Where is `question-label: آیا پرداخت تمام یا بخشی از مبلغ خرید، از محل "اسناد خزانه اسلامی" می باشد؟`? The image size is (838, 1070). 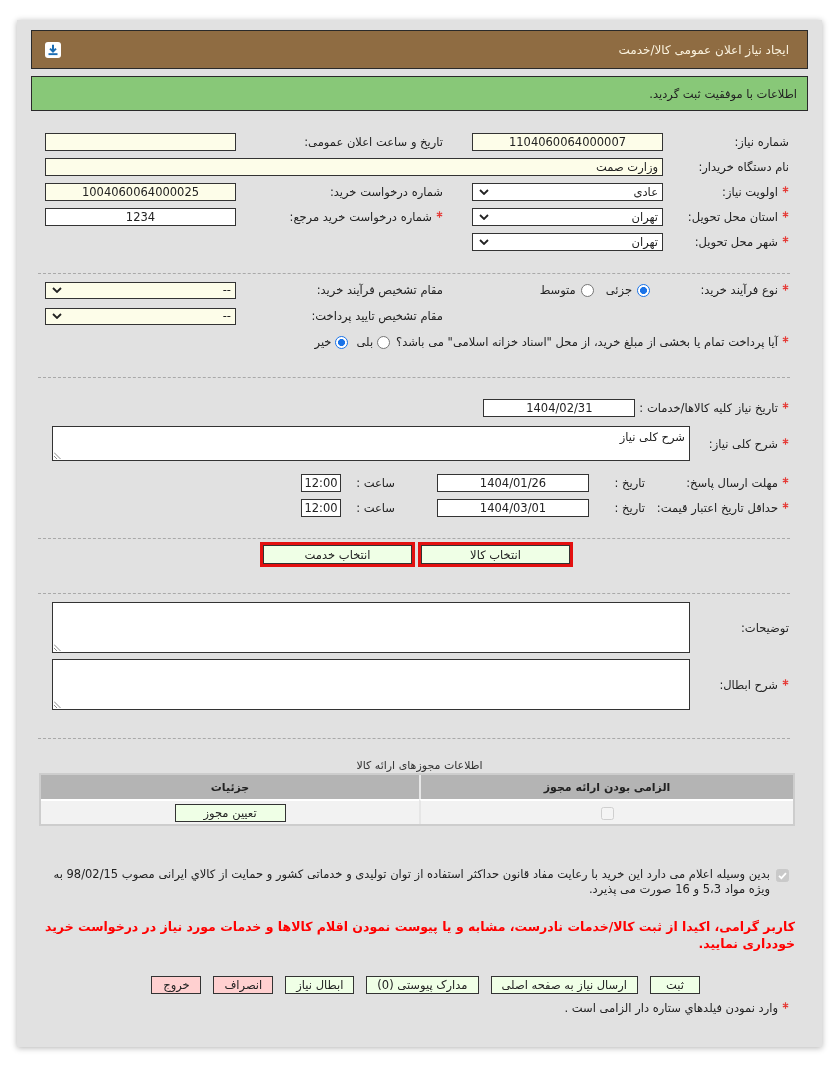
question-label: آیا پرداخت تمام یا بخشی از مبلغ خرید، از محل "اسناد خزانه اسلامی" می باشد؟ is located at coordinates (587, 342).